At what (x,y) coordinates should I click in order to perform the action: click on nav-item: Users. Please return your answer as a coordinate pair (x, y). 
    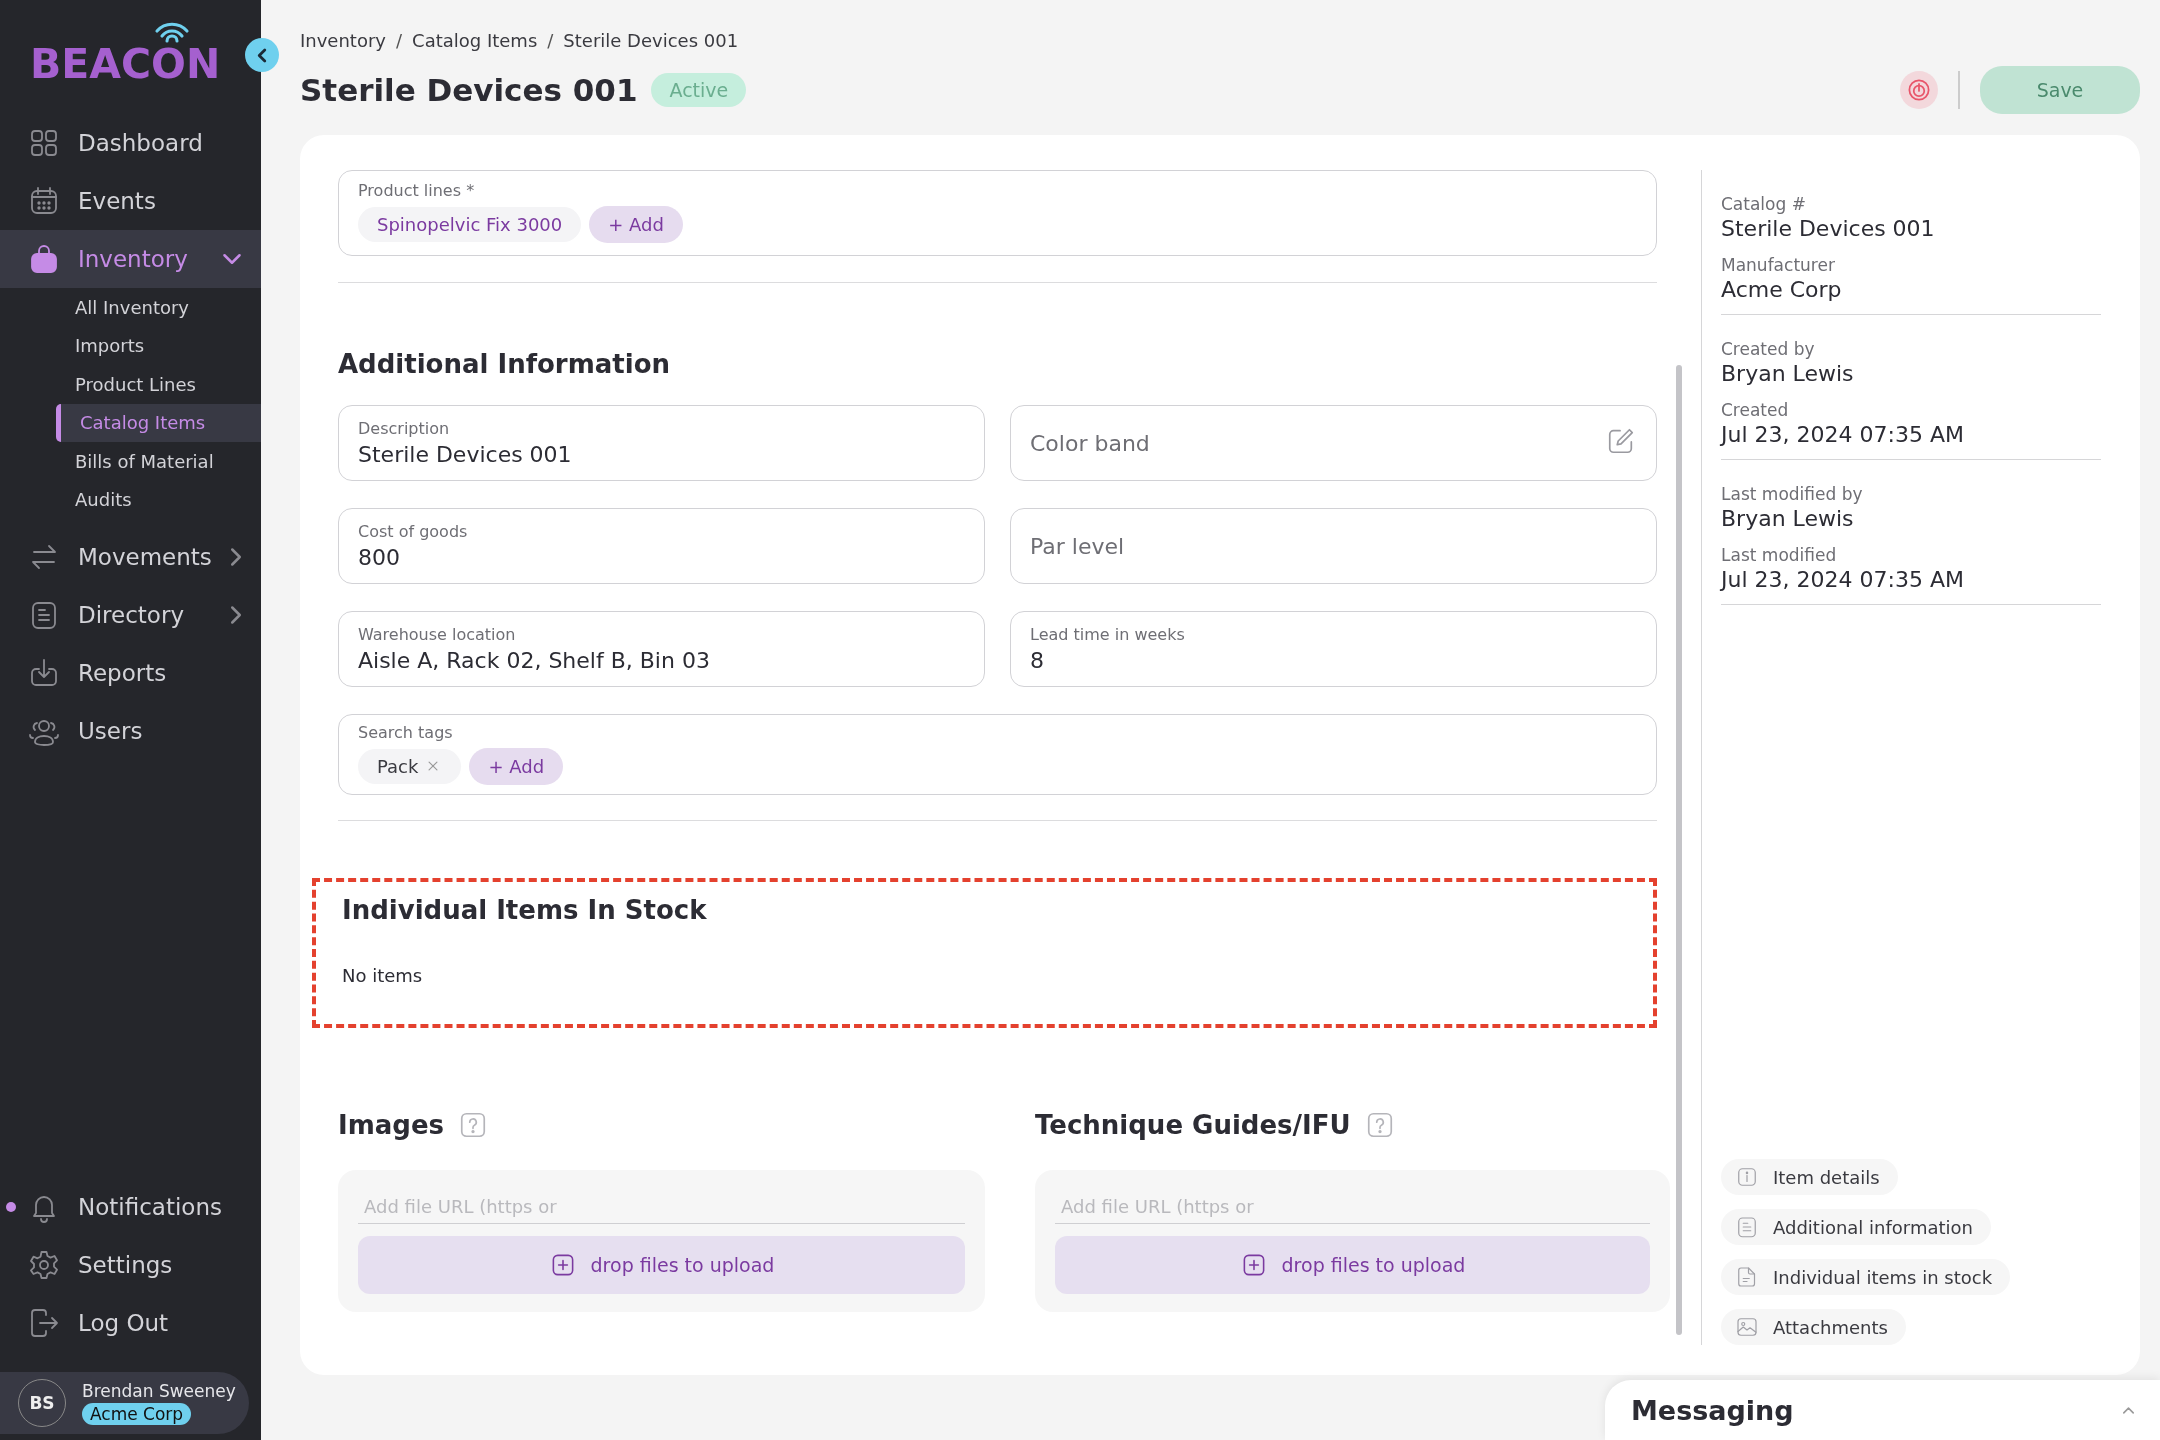
    Looking at the image, I should click on (130, 731).